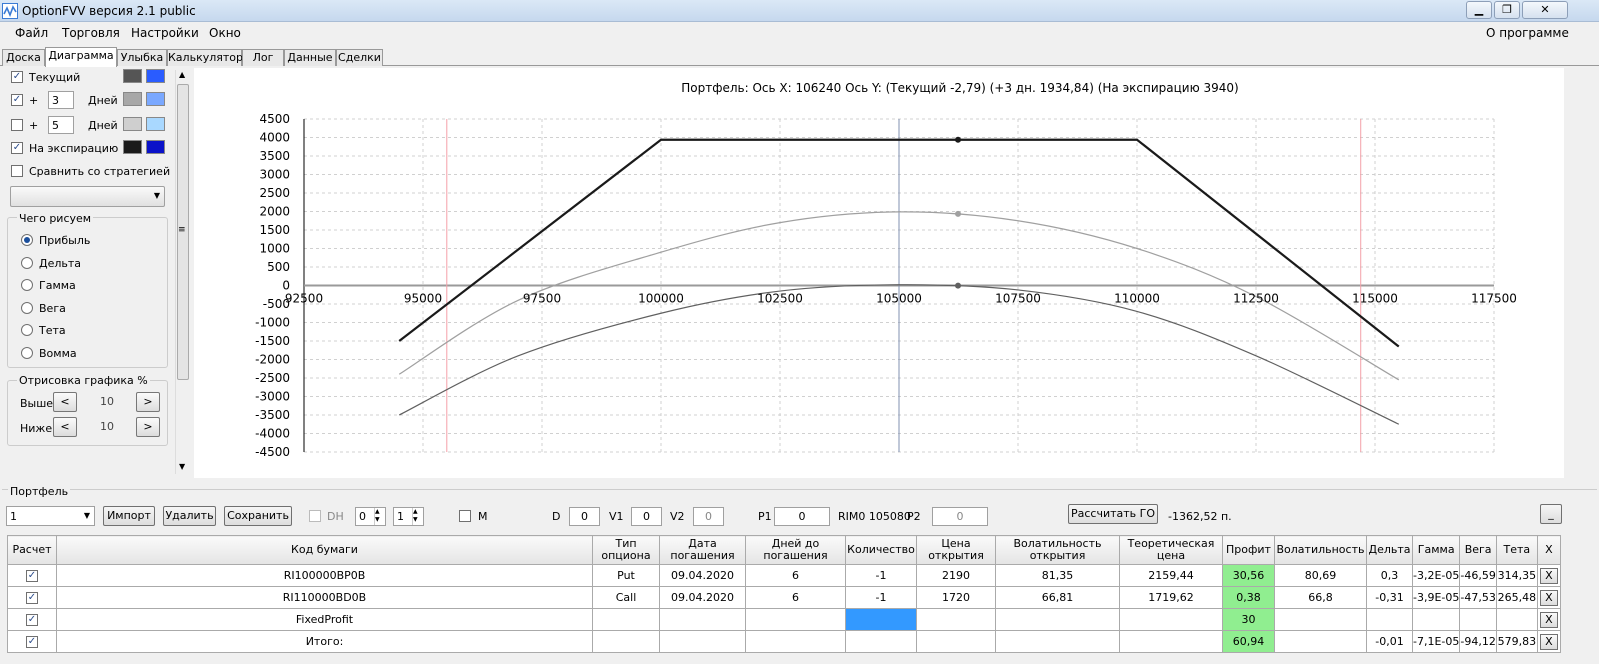  I want to click on v1-field: 0, so click(646, 516).